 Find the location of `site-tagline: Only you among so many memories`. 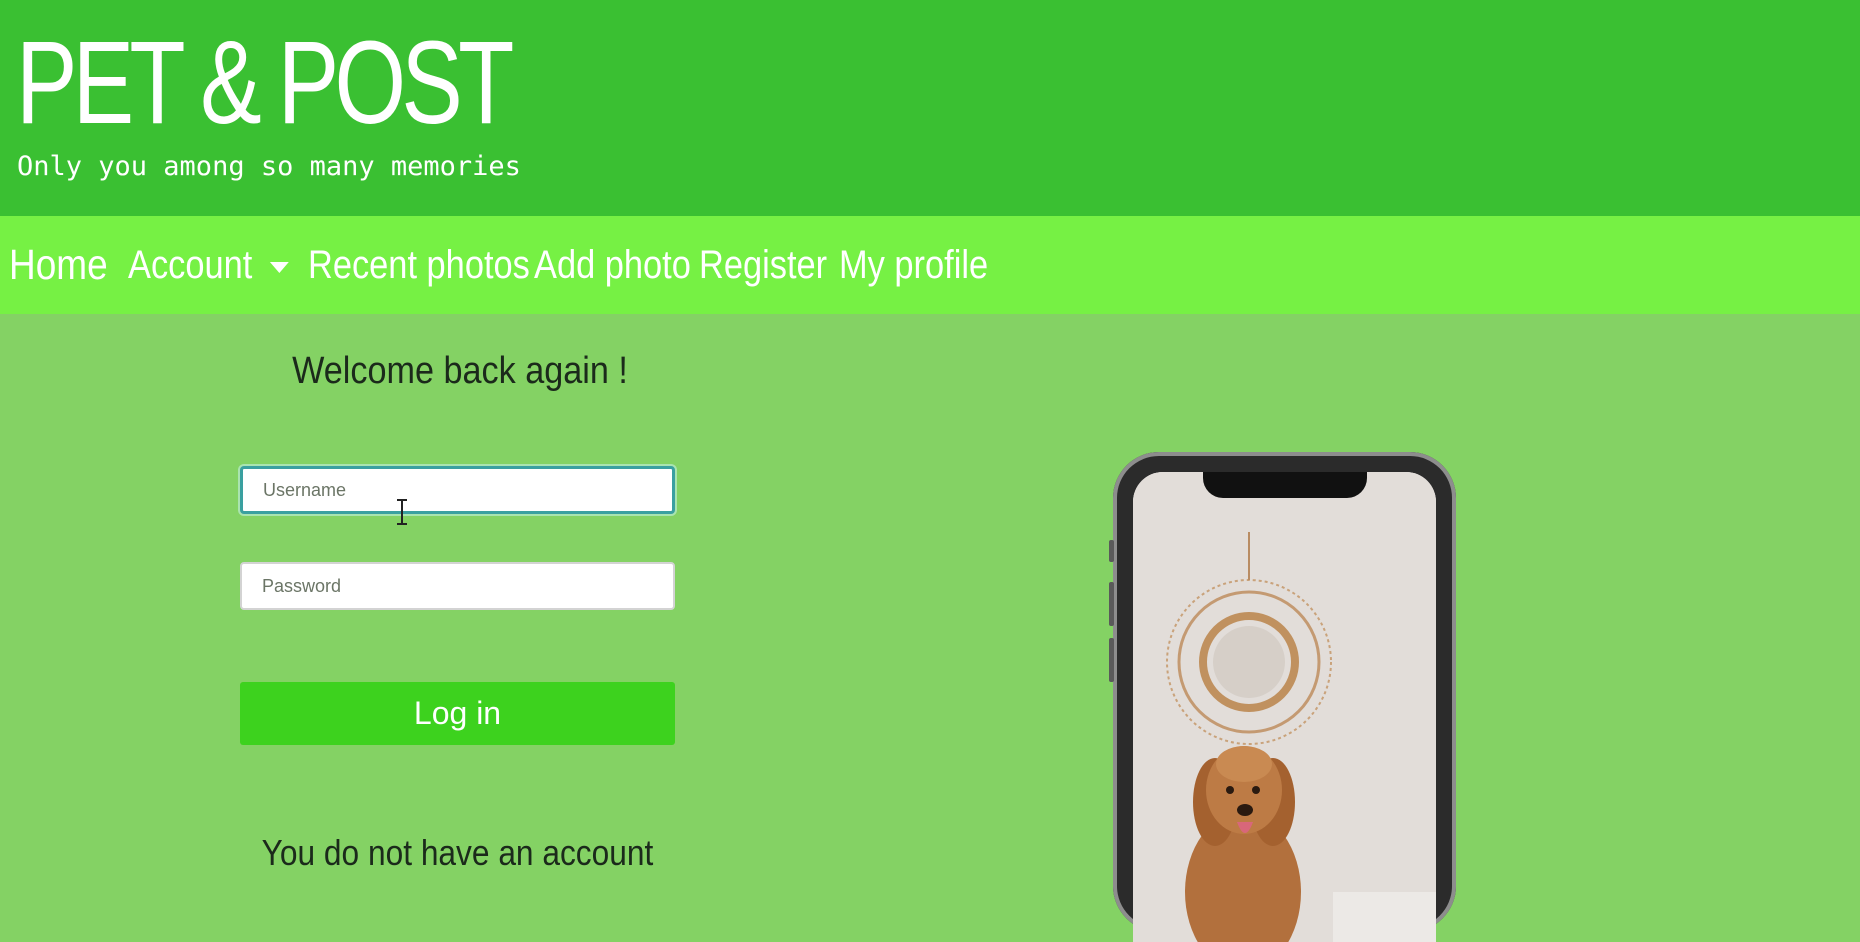

site-tagline: Only you among so many memories is located at coordinates (269, 166).